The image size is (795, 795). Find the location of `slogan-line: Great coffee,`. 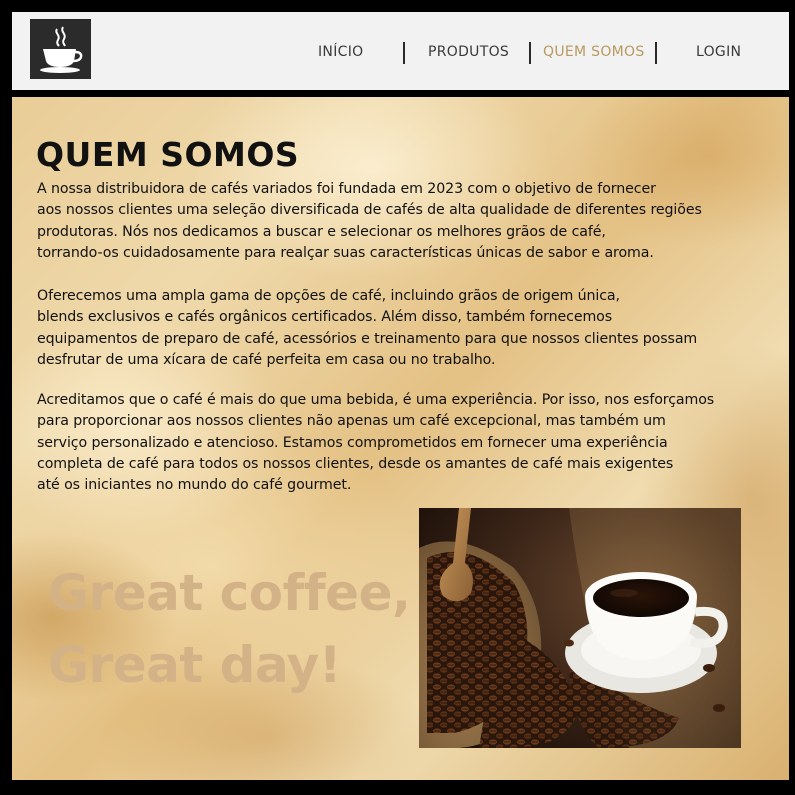

slogan-line: Great coffee, is located at coordinates (229, 593).